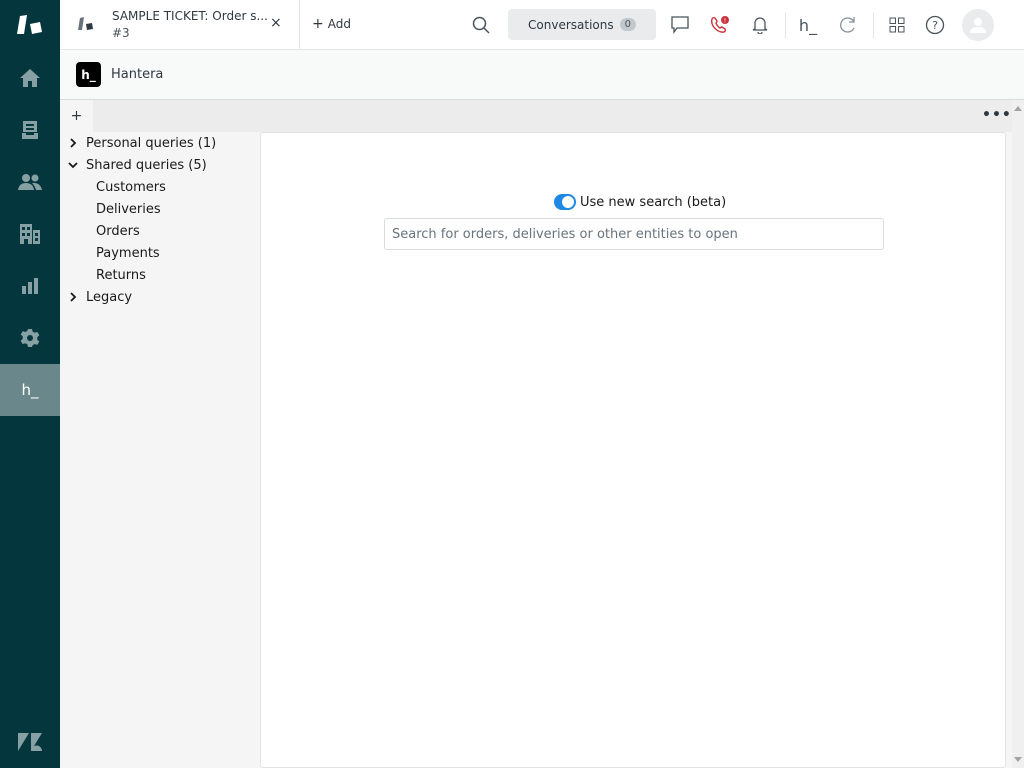  I want to click on app-name: Hantera, so click(137, 74).